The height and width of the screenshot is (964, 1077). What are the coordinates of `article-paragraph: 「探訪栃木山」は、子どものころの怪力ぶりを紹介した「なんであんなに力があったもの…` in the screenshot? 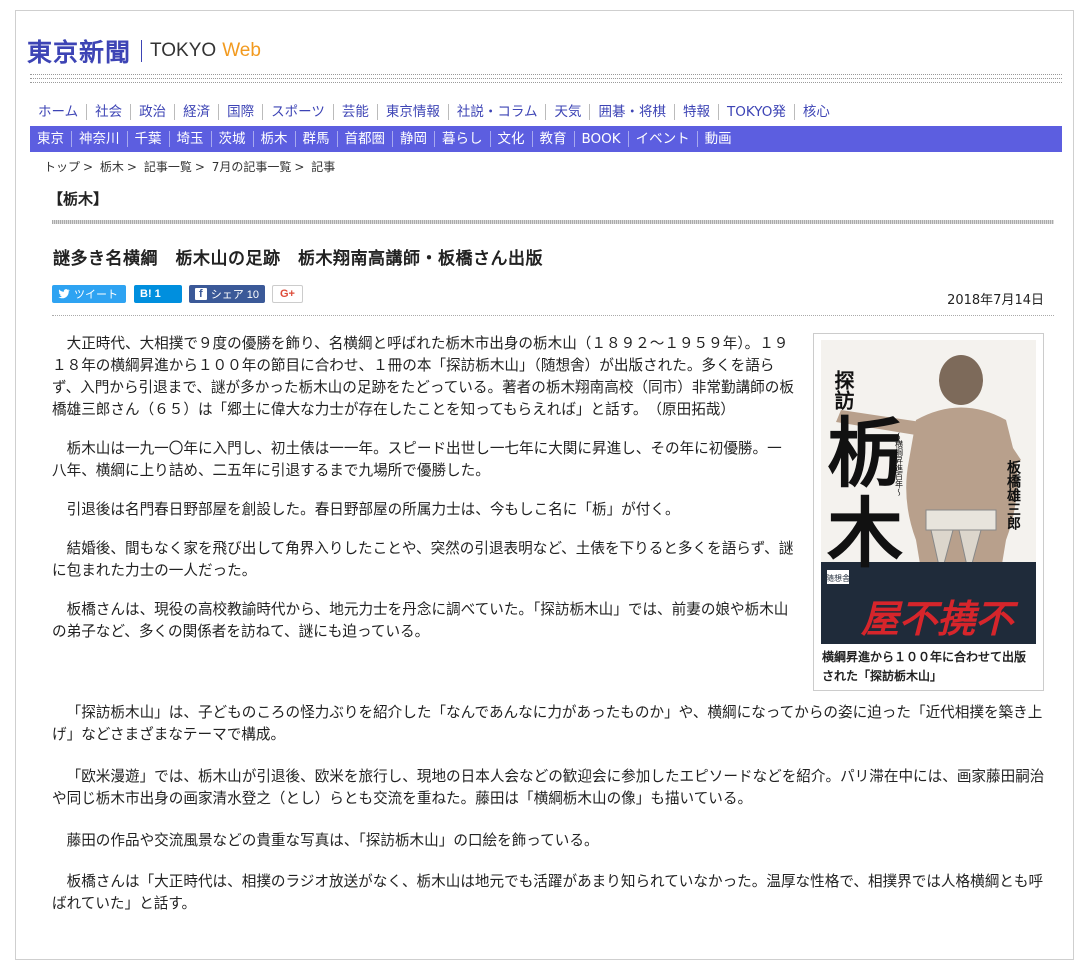 It's located at (547, 723).